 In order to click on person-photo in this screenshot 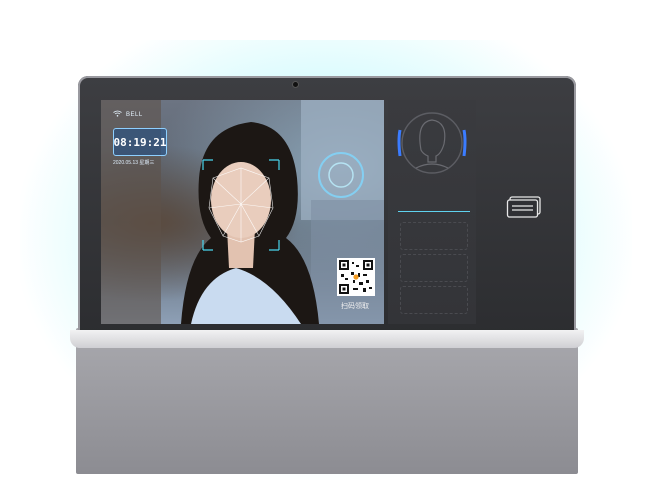, I will do `click(250, 223)`.